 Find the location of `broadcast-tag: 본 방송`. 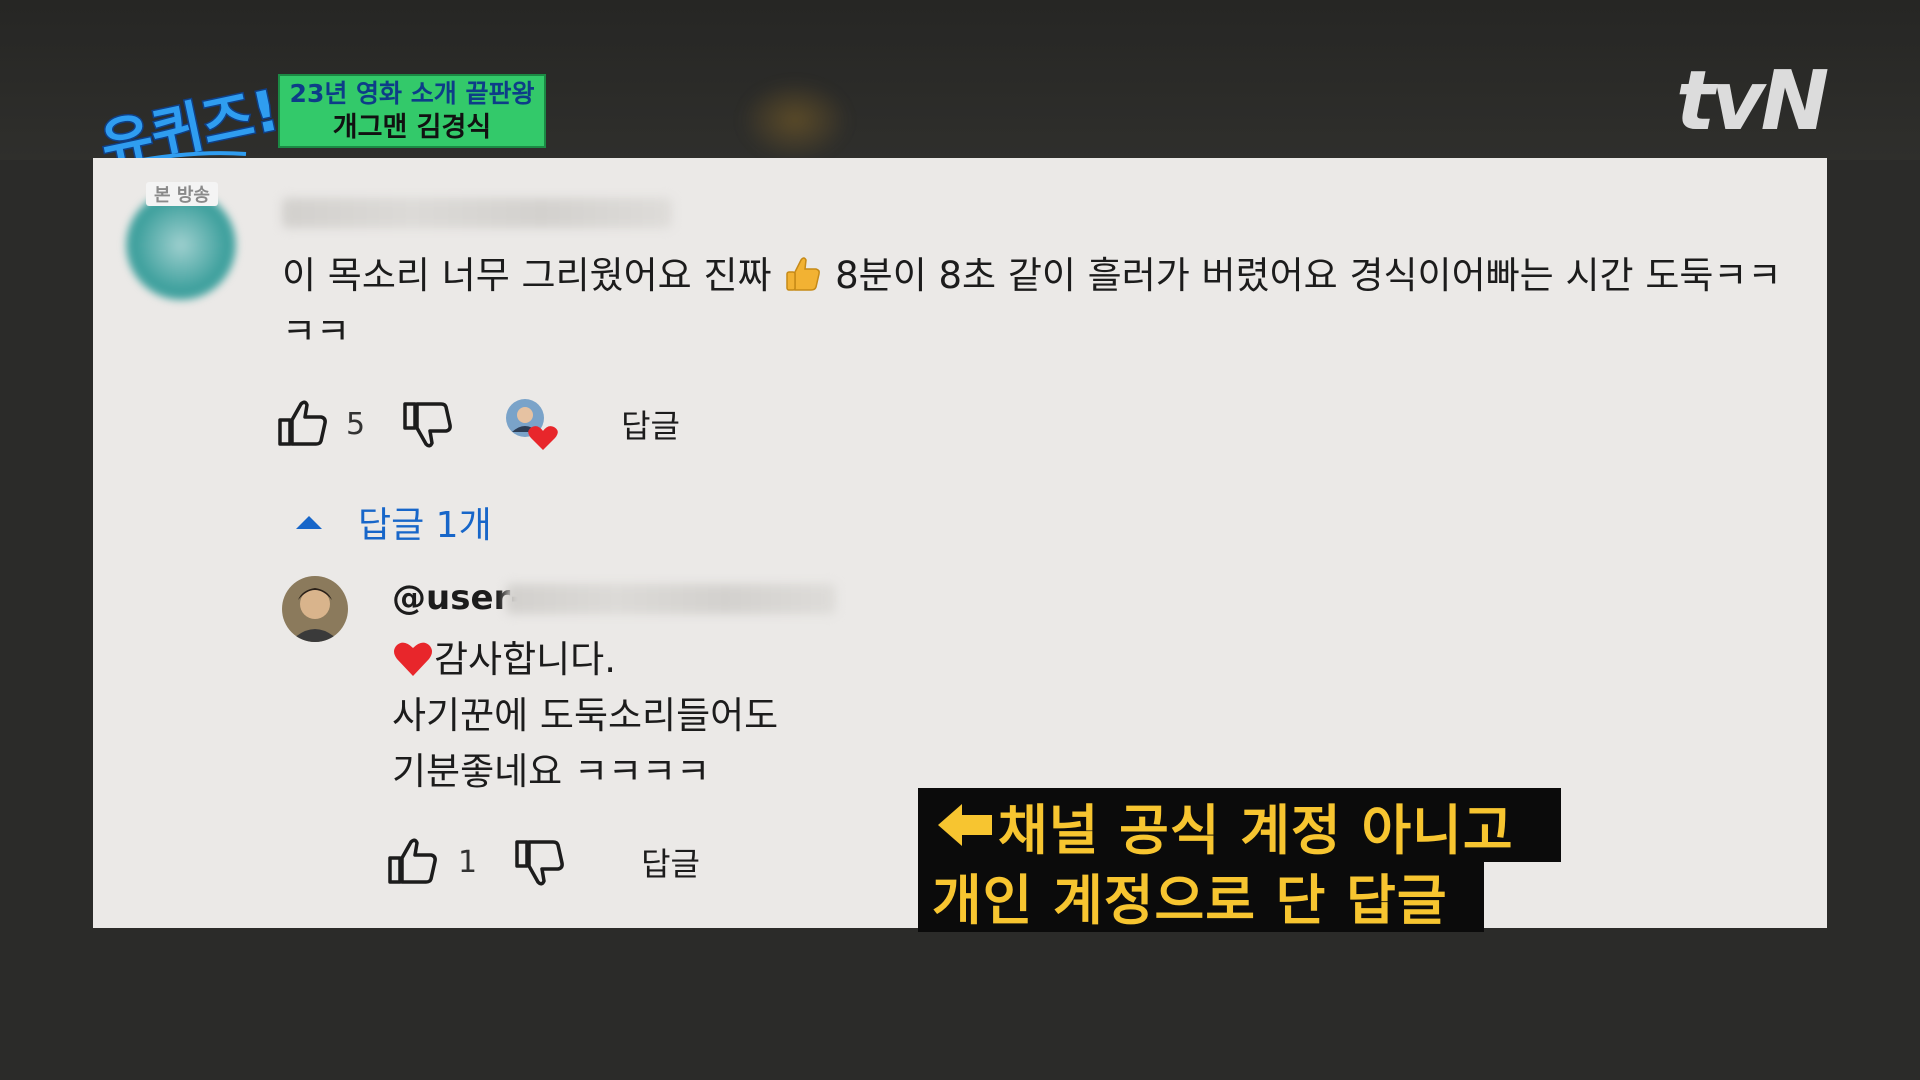

broadcast-tag: 본 방송 is located at coordinates (182, 194).